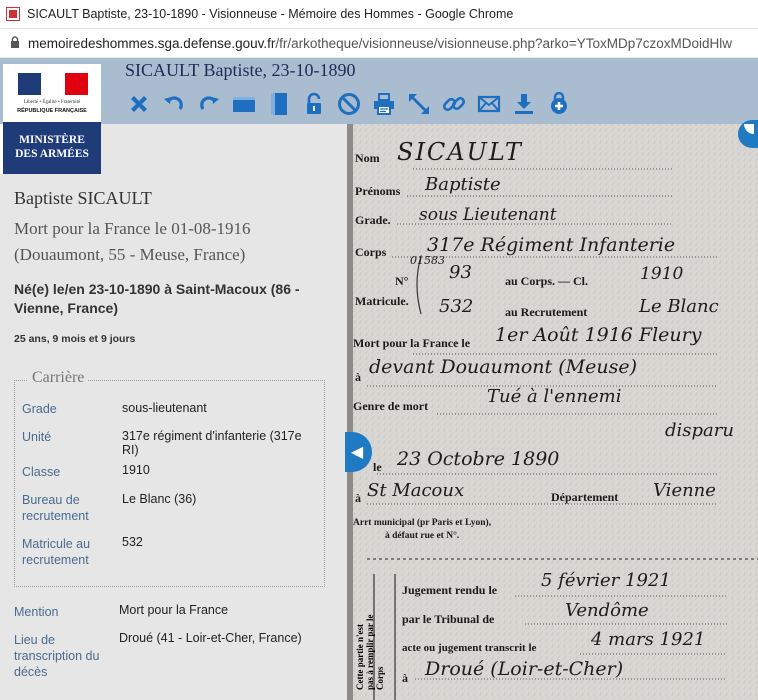 This screenshot has width=758, height=700. What do you see at coordinates (56, 552) in the screenshot?
I see `field-label-matricule: Matricule au recrutement` at bounding box center [56, 552].